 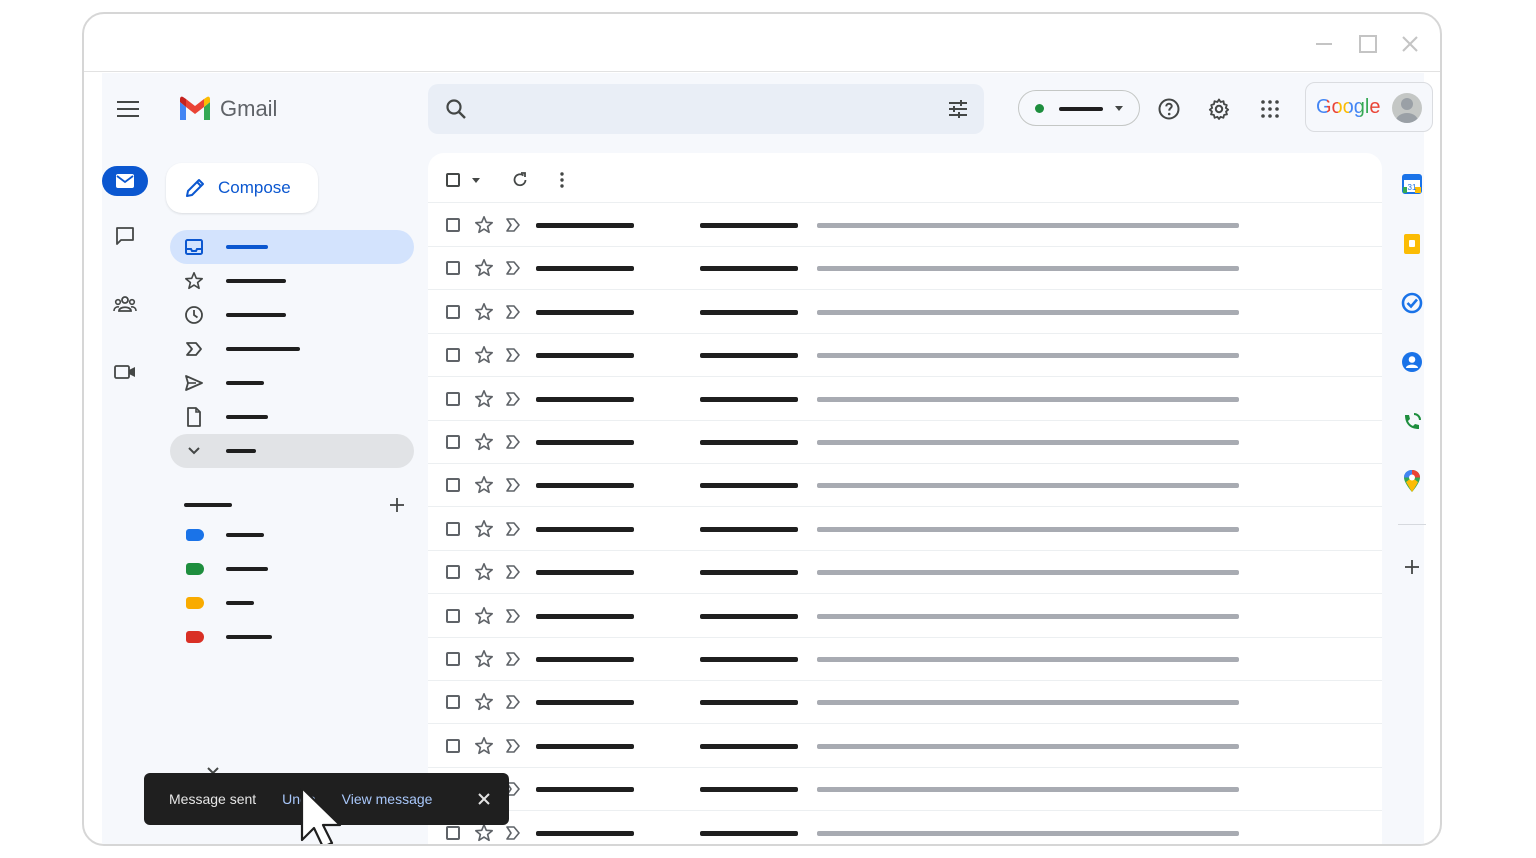 I want to click on tasks-icon, so click(x=1412, y=303).